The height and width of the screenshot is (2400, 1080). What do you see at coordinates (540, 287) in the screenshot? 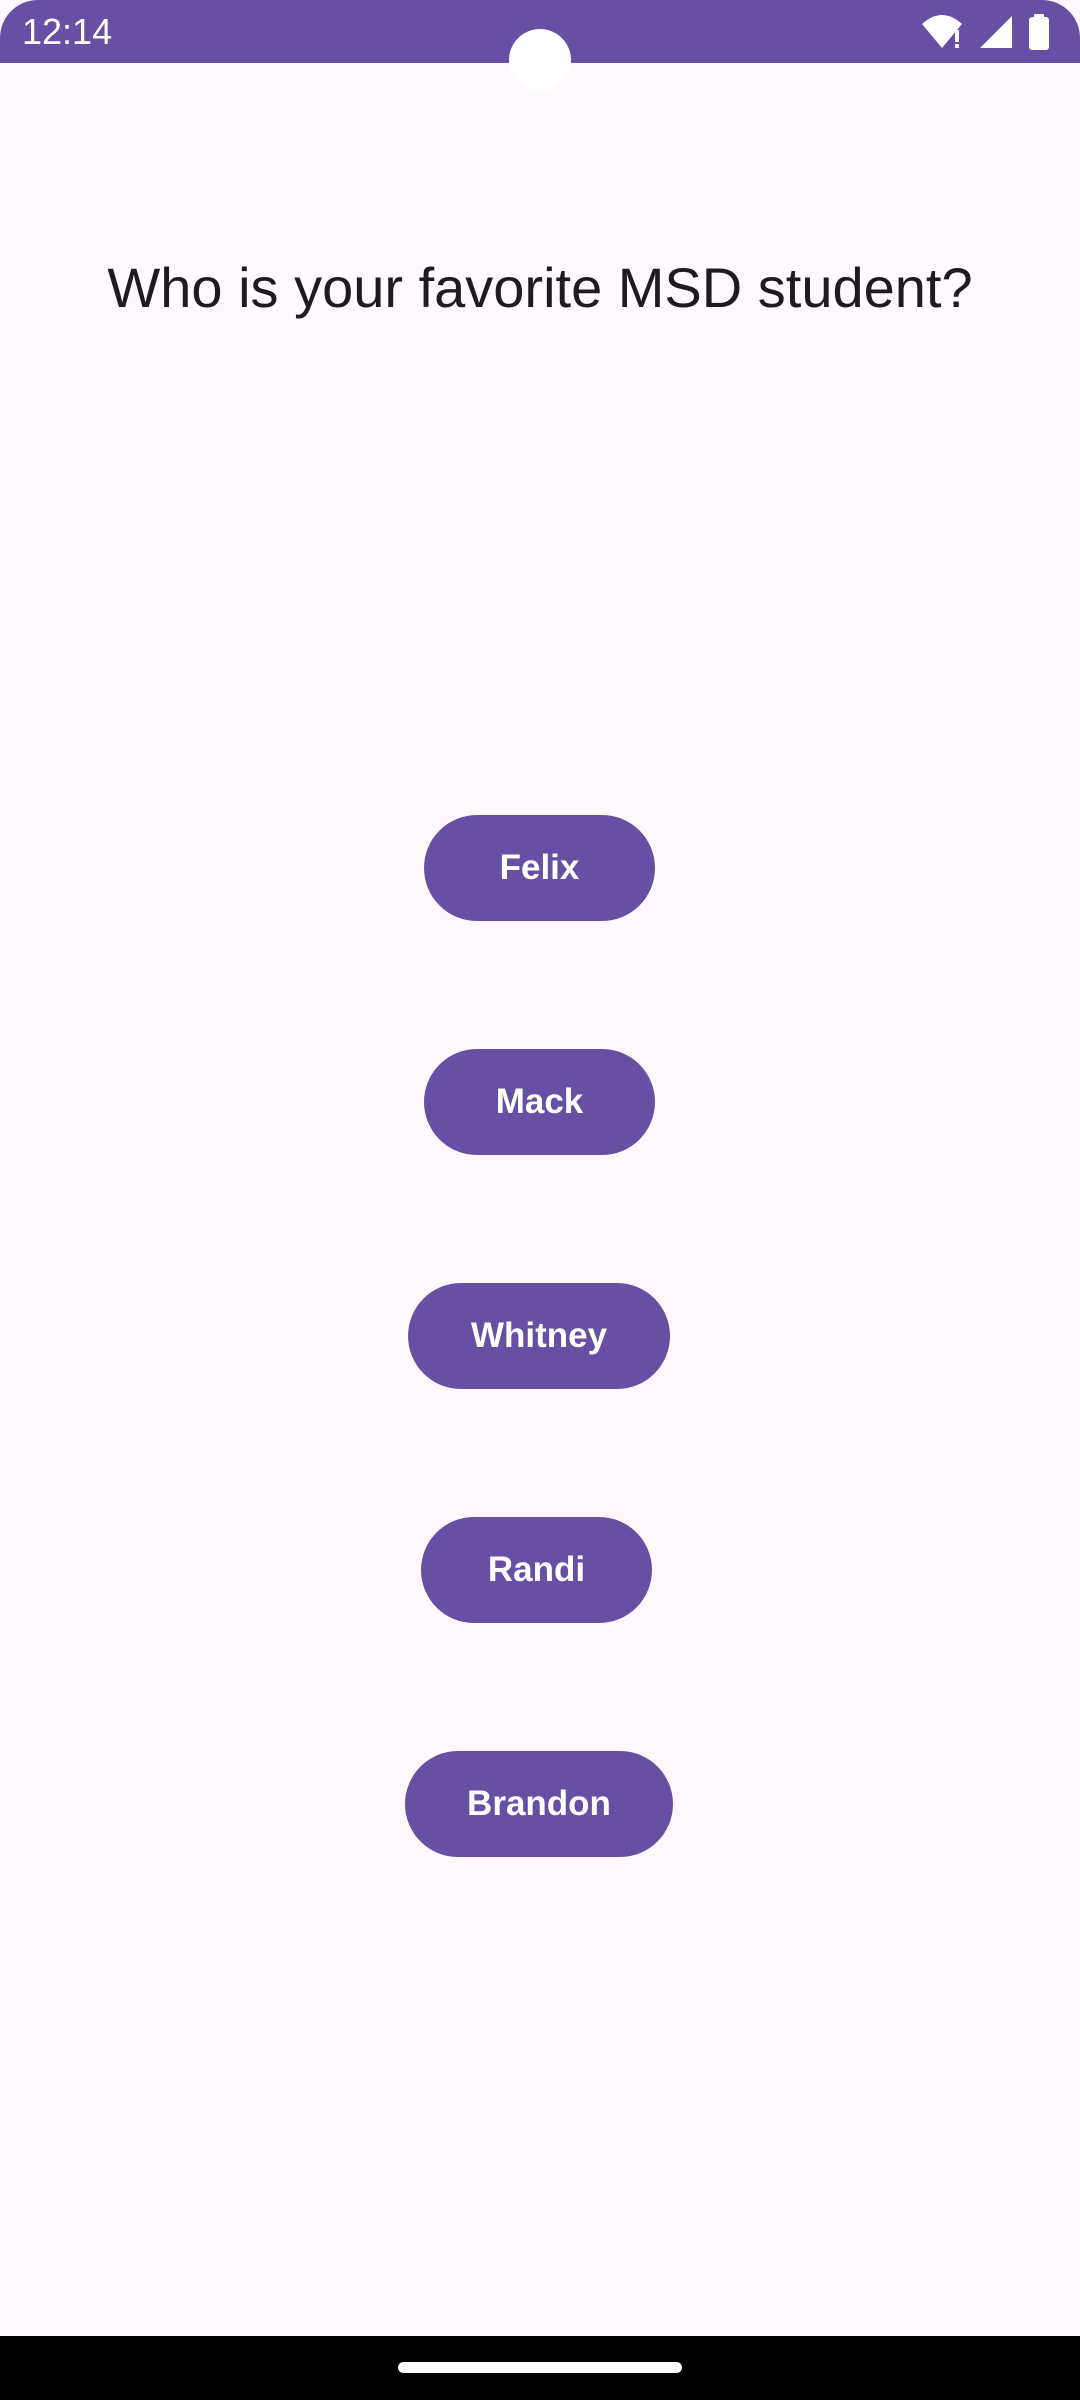
I see `question-title: Who is your favorite MSD student?` at bounding box center [540, 287].